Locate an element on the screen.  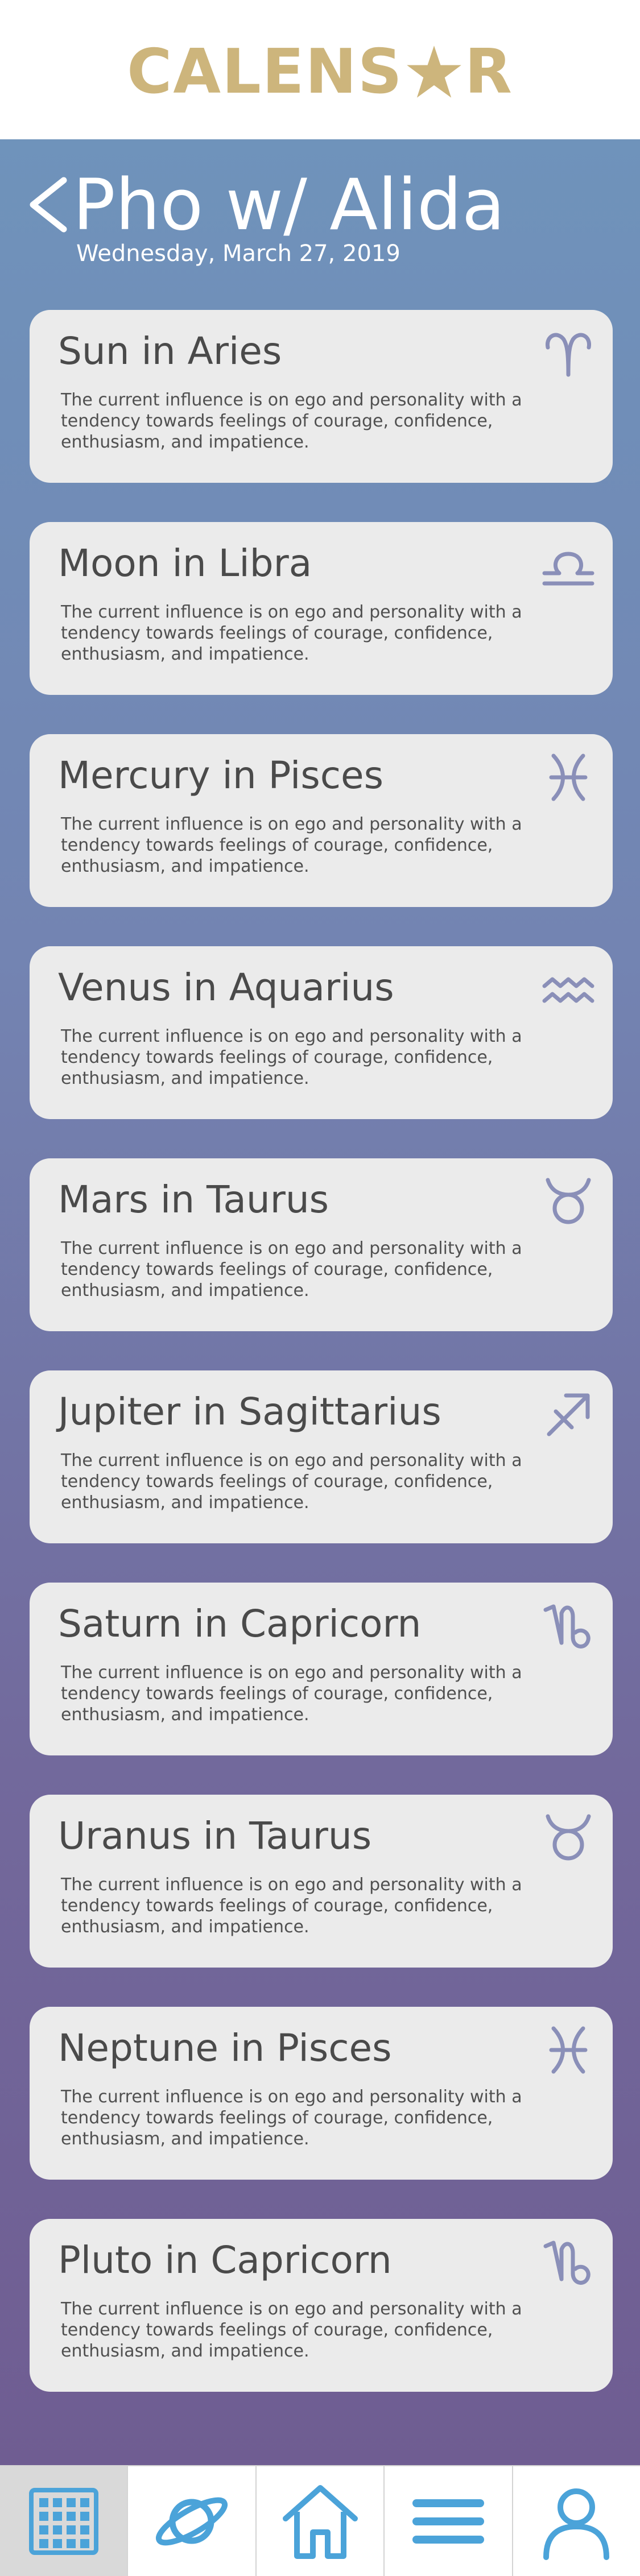
bottom-nav is located at coordinates (320, 2520).